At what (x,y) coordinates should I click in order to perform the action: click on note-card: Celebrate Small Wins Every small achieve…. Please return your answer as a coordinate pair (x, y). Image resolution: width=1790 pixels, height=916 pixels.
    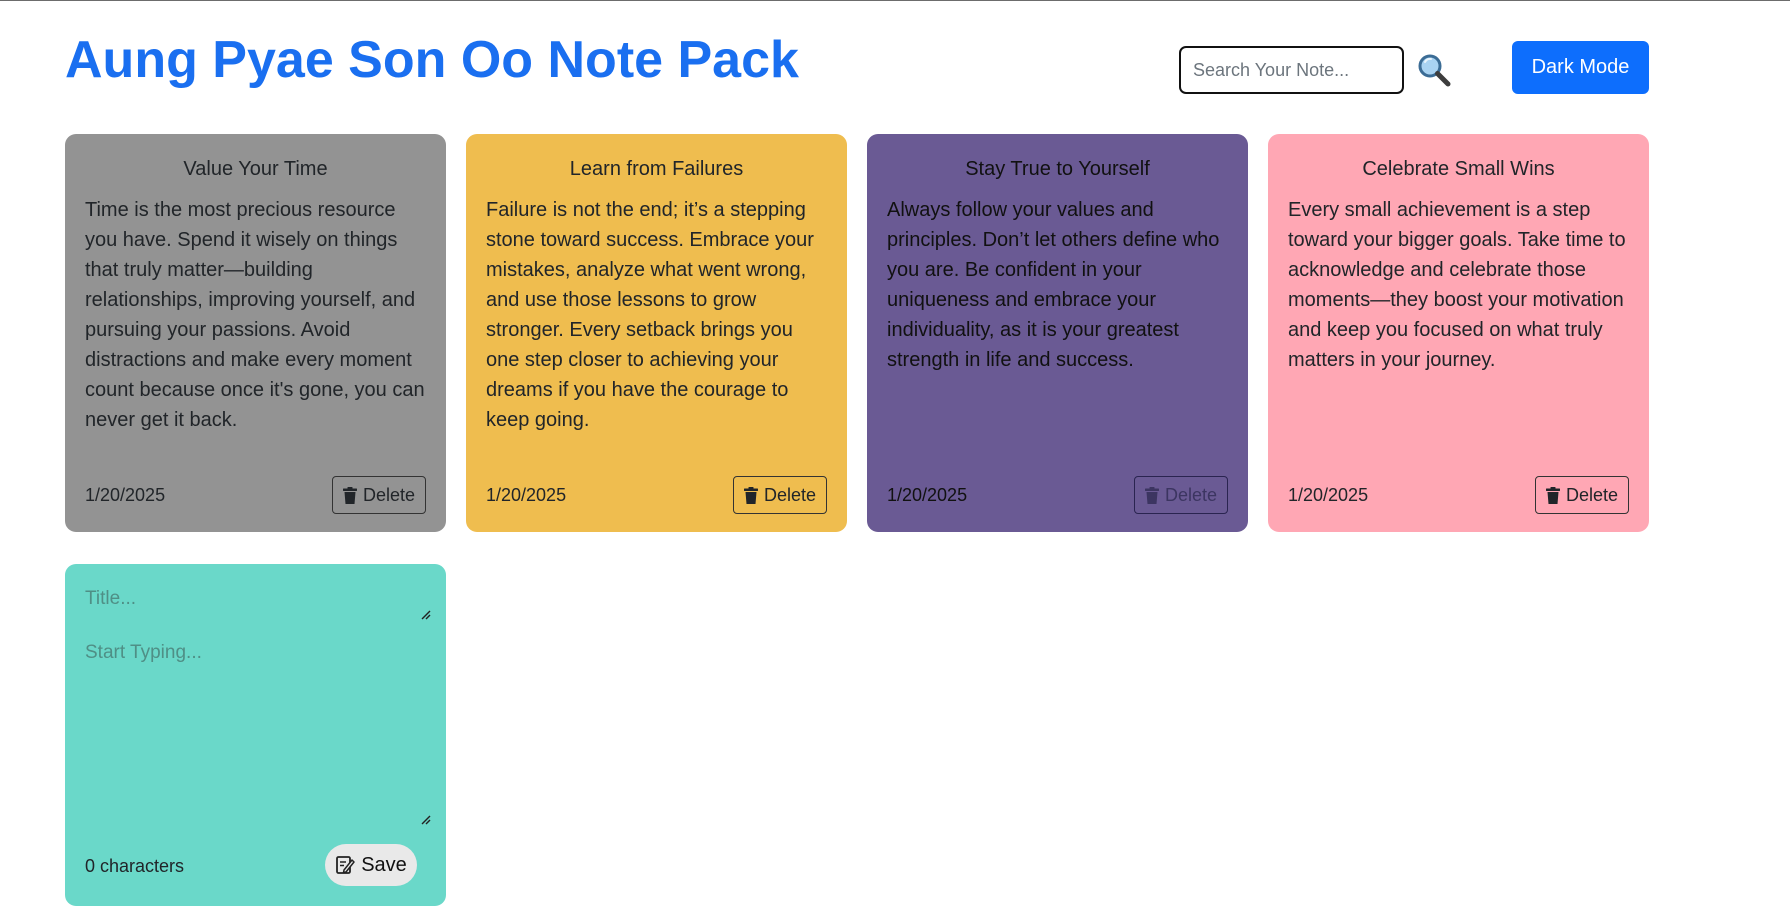
    Looking at the image, I should click on (1458, 333).